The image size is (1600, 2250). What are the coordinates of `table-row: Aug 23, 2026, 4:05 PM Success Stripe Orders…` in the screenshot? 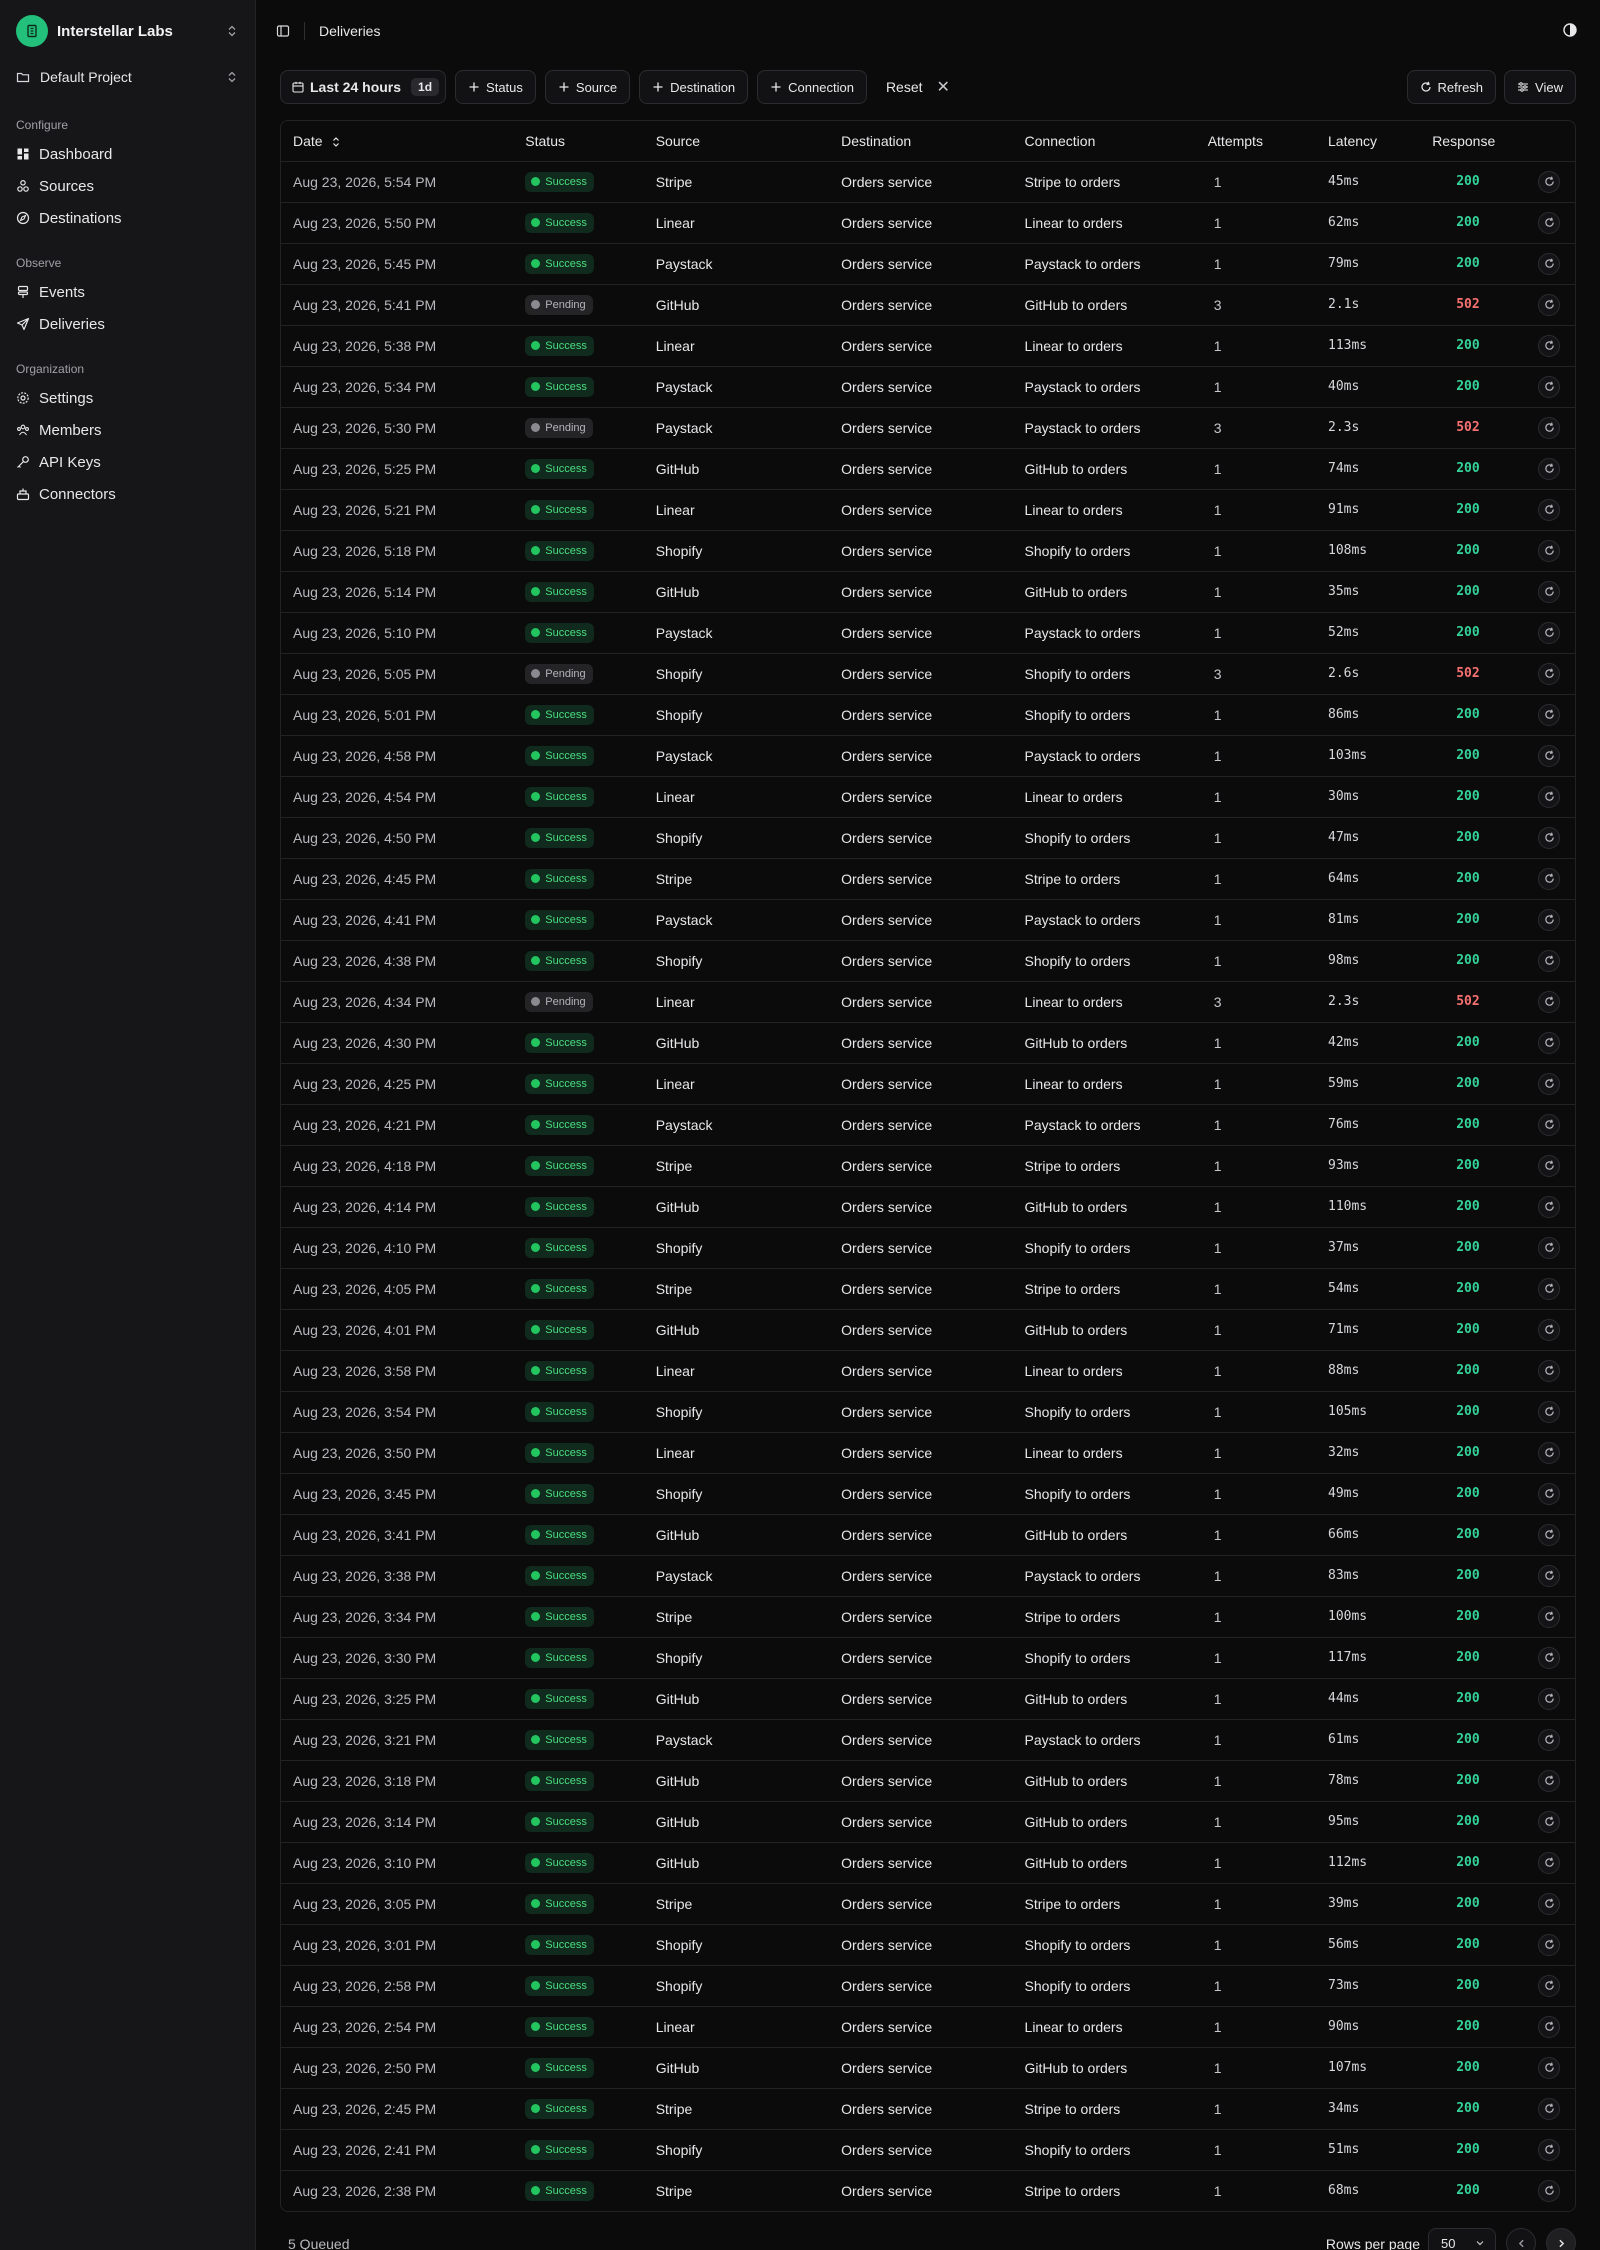 It's located at (928, 1289).